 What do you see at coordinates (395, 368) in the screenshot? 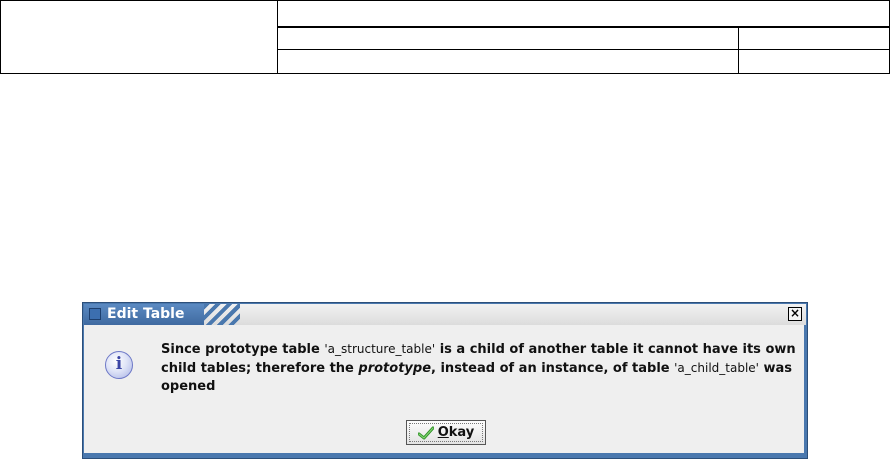
I see `message-italic-prototype: prototype` at bounding box center [395, 368].